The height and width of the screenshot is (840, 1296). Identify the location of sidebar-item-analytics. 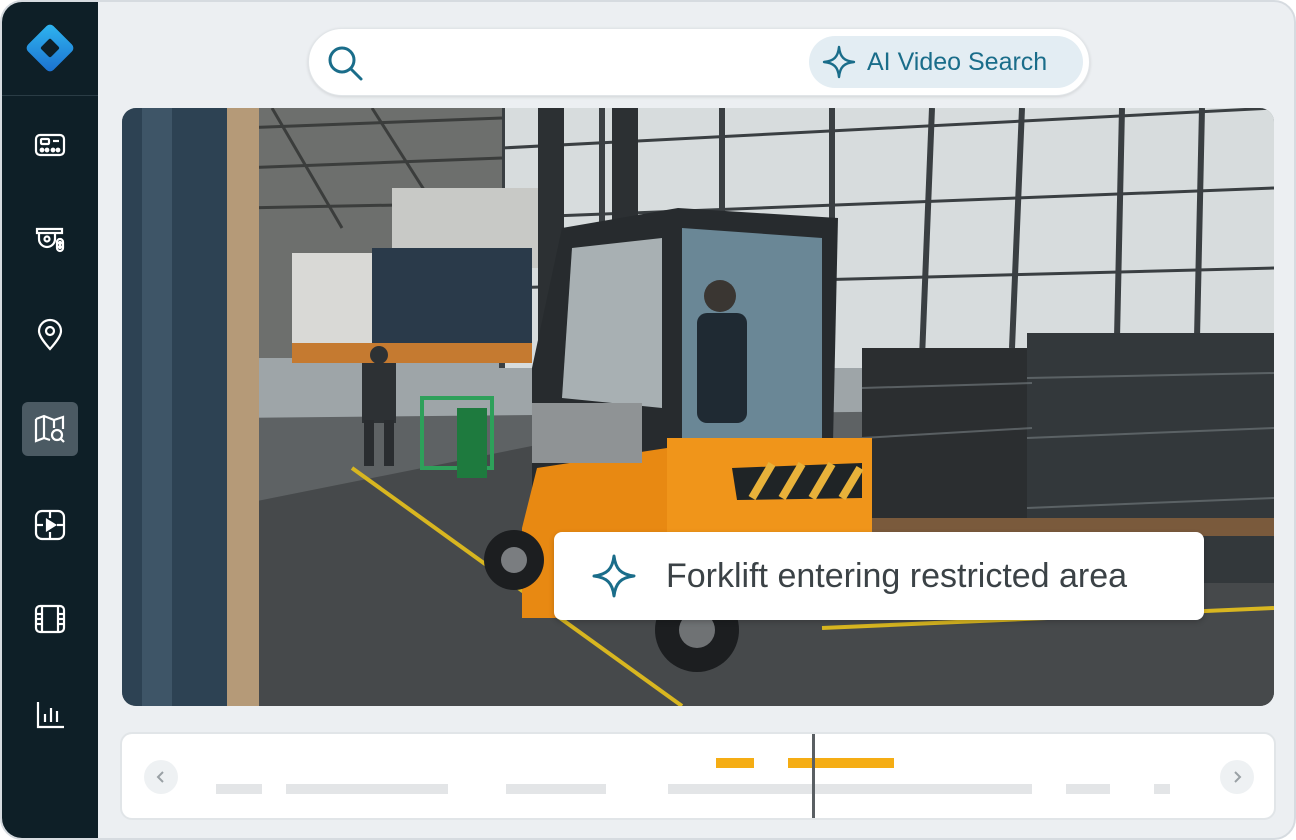
(50, 715).